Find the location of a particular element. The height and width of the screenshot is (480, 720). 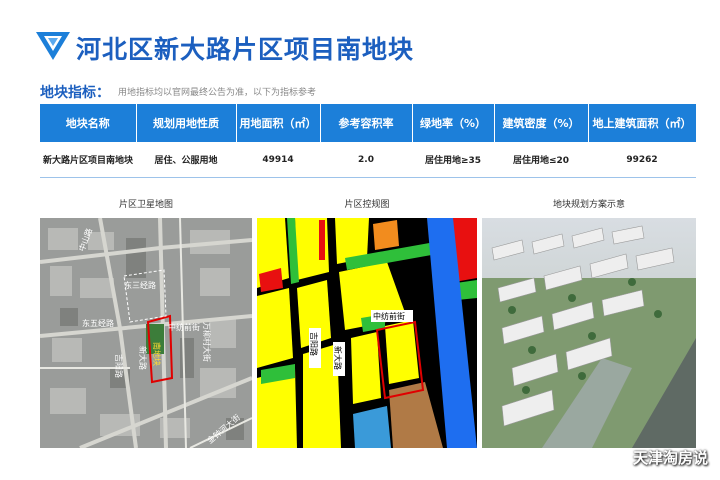

map-label: 东五经路 is located at coordinates (98, 323).